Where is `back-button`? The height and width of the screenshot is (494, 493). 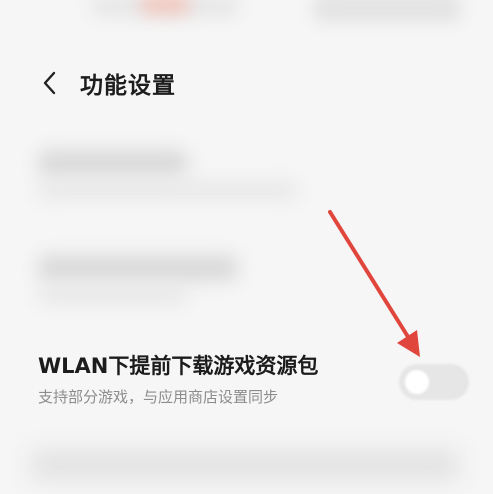 back-button is located at coordinates (49, 83).